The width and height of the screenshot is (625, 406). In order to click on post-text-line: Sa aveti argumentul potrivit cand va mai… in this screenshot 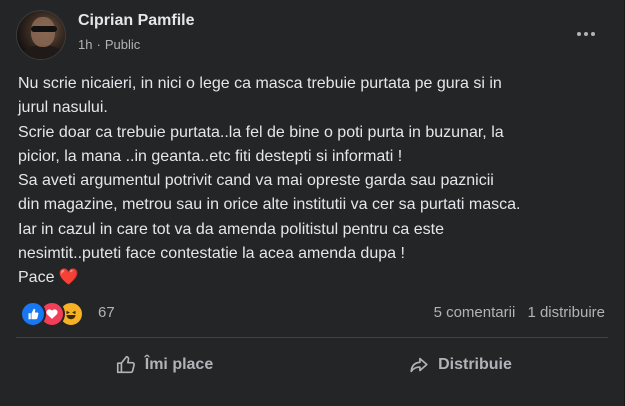, I will do `click(256, 181)`.